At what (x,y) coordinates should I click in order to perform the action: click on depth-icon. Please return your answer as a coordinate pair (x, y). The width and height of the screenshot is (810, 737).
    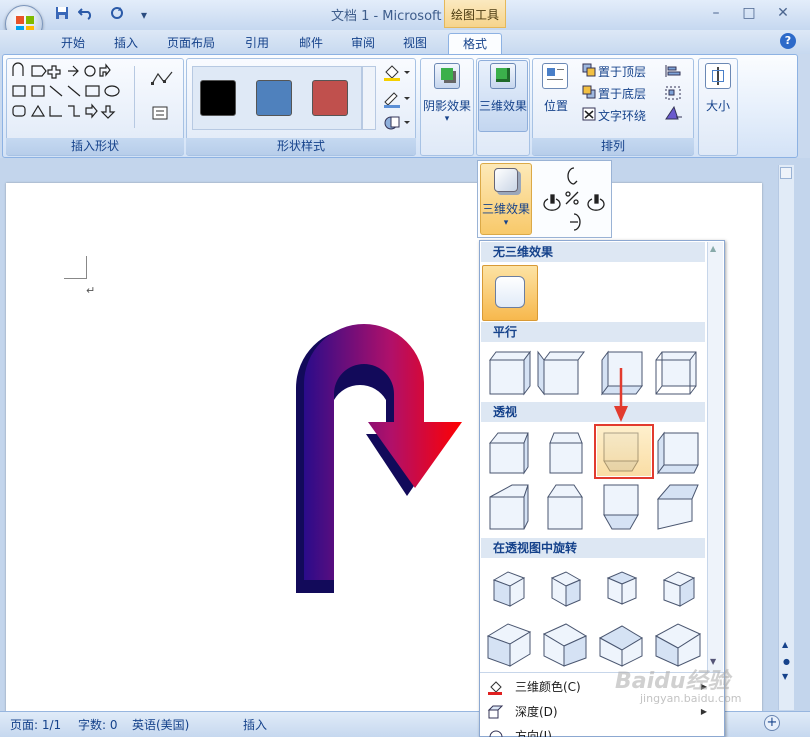
    Looking at the image, I should click on (495, 712).